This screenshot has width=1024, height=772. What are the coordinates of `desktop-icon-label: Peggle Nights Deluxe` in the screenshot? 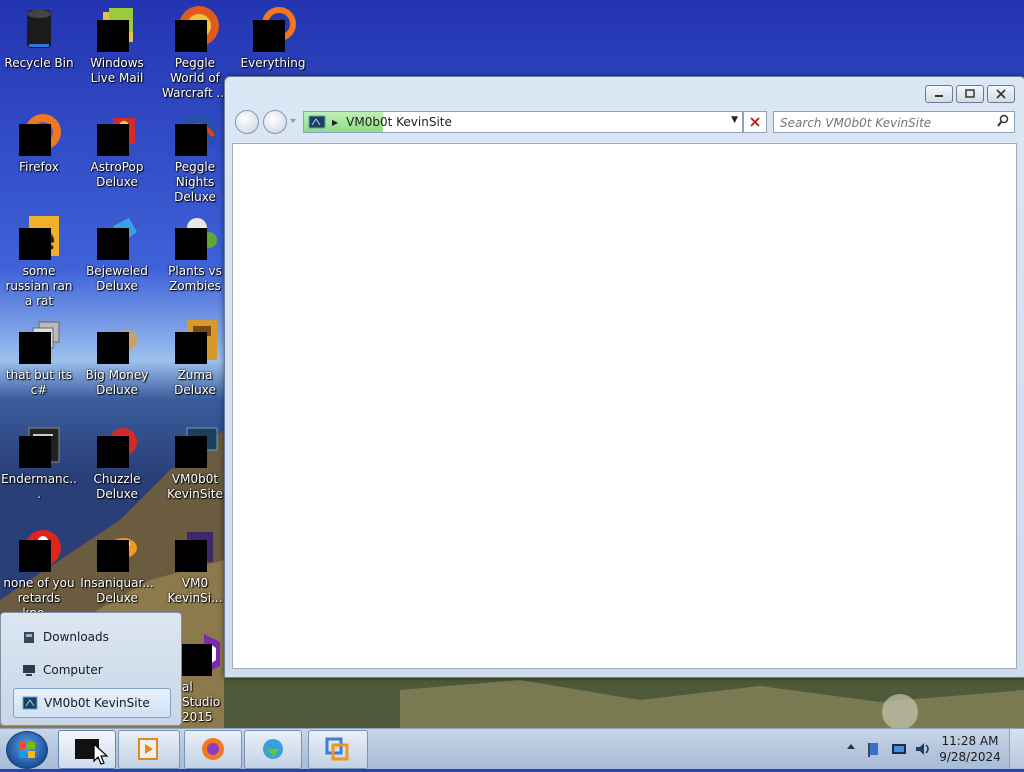 It's located at (195, 182).